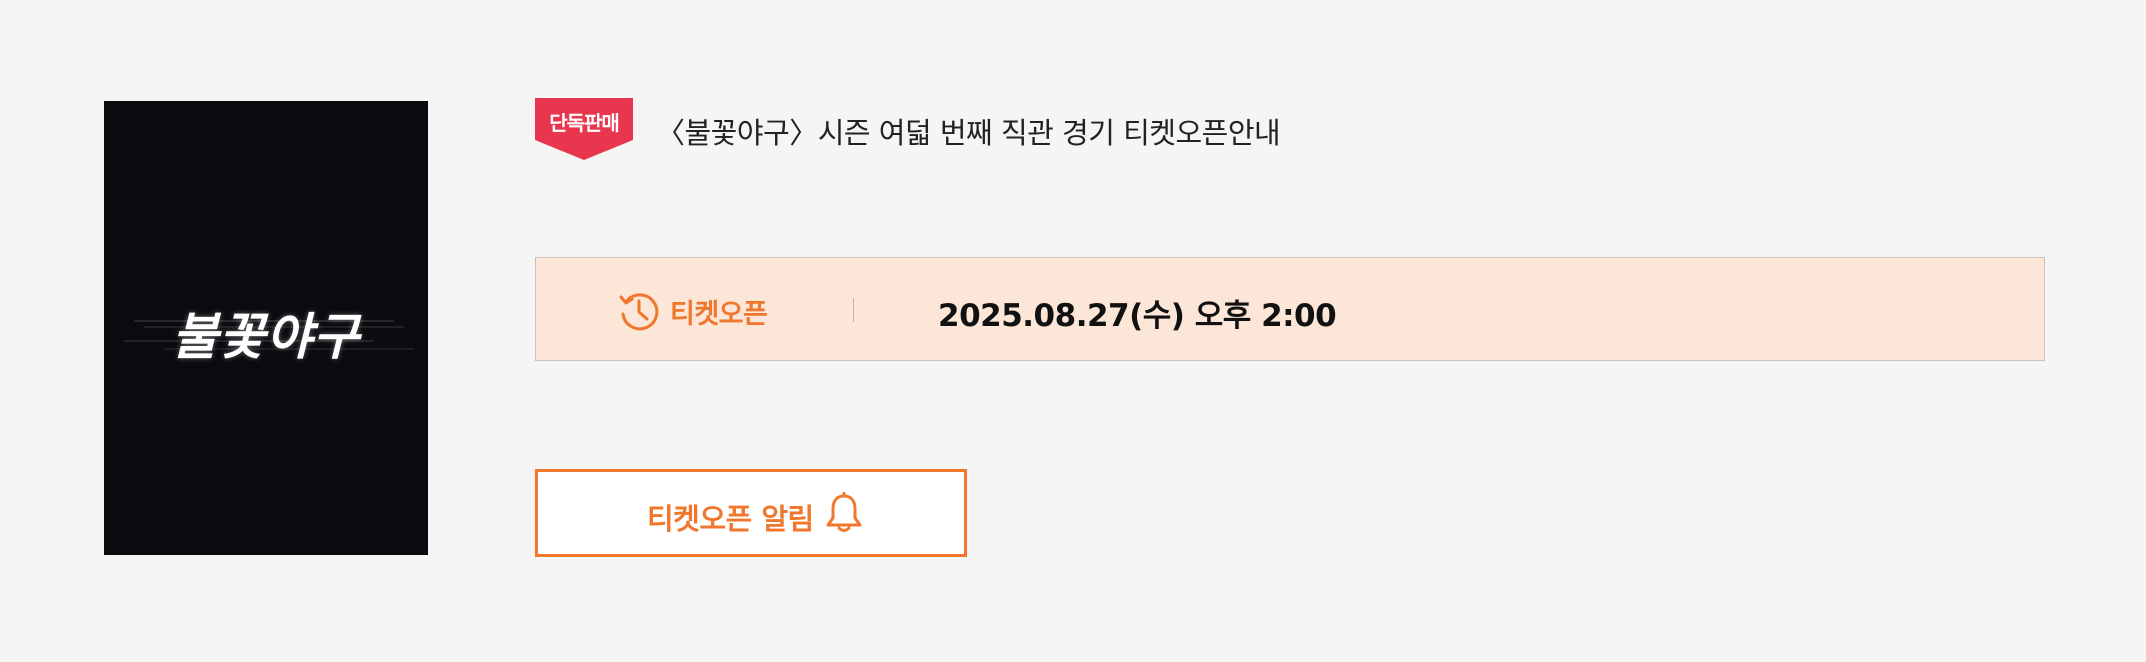 The width and height of the screenshot is (2146, 662). I want to click on ticket-open-alert-button: 티켓오픈 알림, so click(751, 513).